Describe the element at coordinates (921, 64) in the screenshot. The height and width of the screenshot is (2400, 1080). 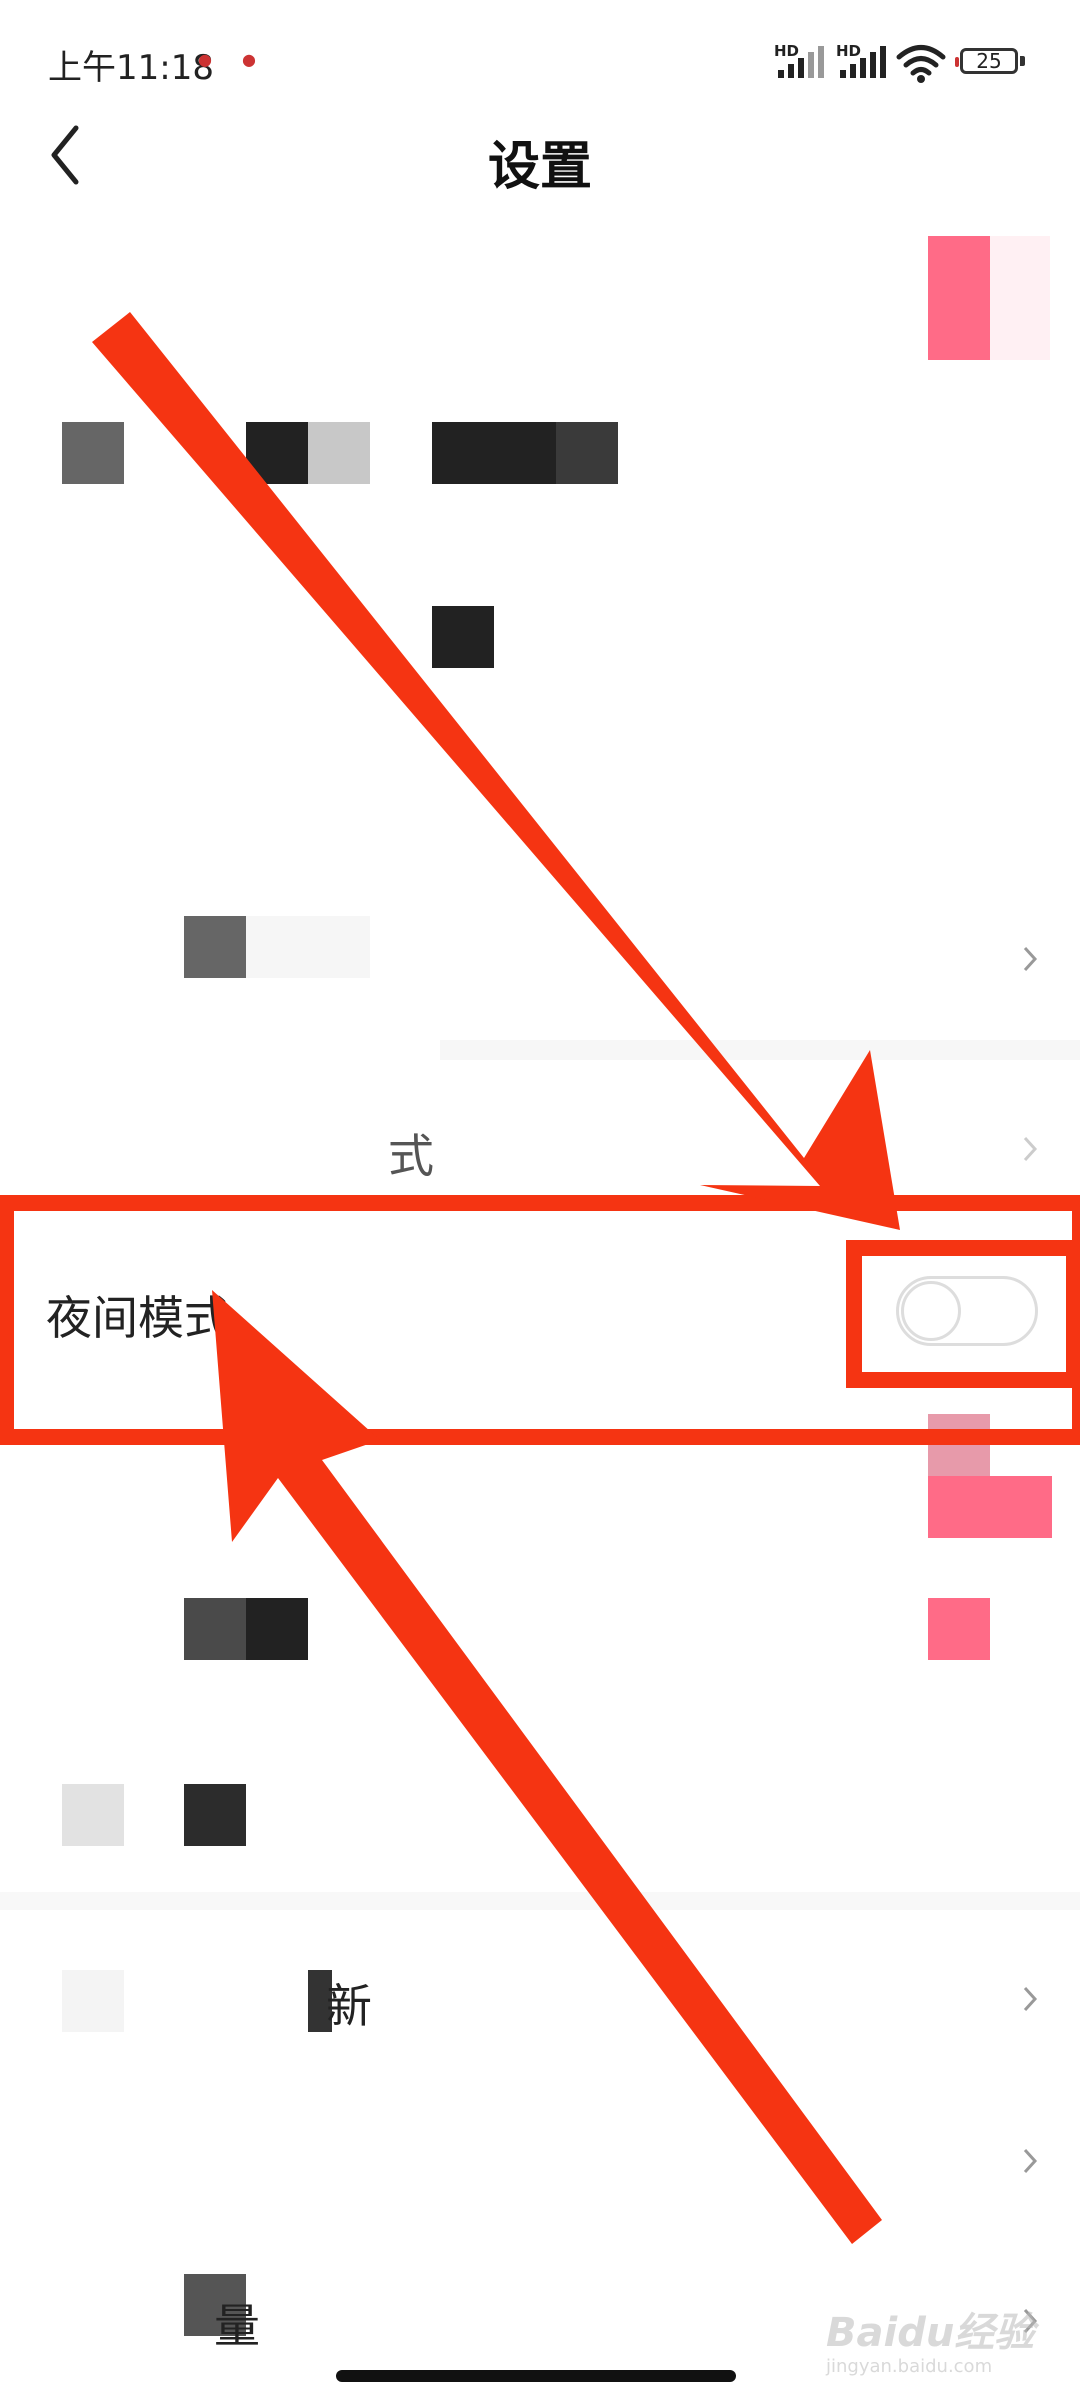
I see `wifi-icon` at that location.